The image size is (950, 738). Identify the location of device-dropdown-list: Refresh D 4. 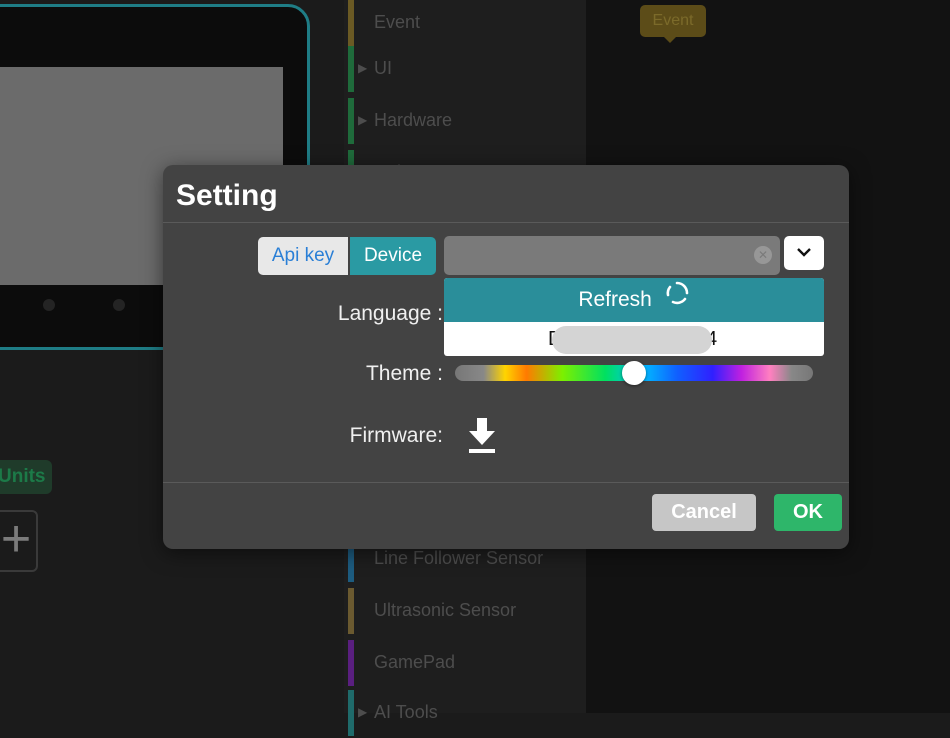
(634, 317).